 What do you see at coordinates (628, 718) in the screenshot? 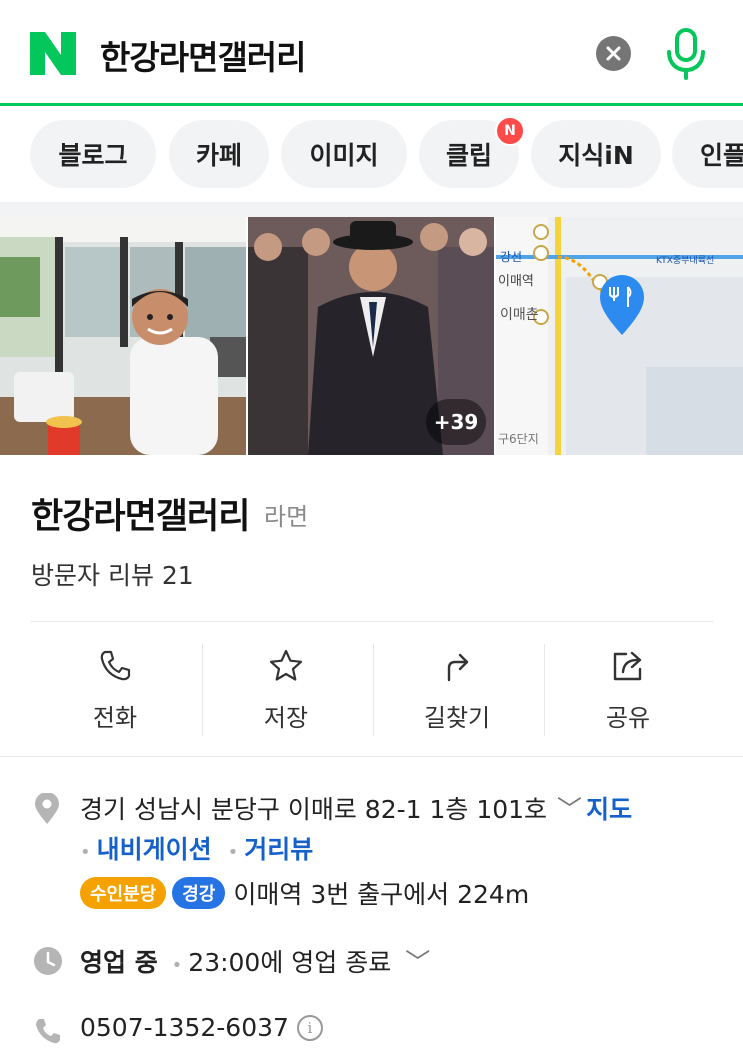
I see `share-label: 공유` at bounding box center [628, 718].